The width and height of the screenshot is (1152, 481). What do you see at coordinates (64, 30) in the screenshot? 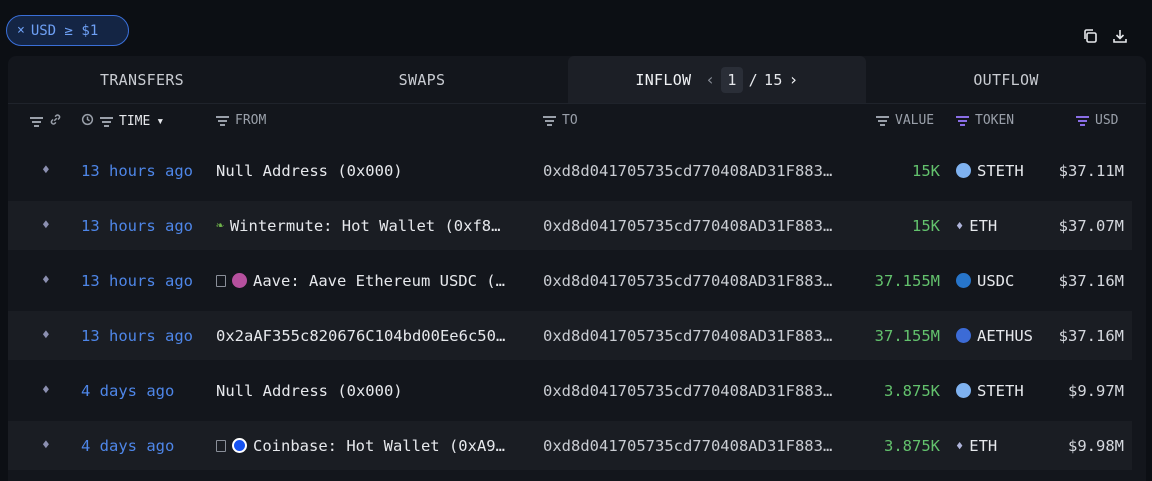
I see `filter-chip-label: USD ≥ $1` at bounding box center [64, 30].